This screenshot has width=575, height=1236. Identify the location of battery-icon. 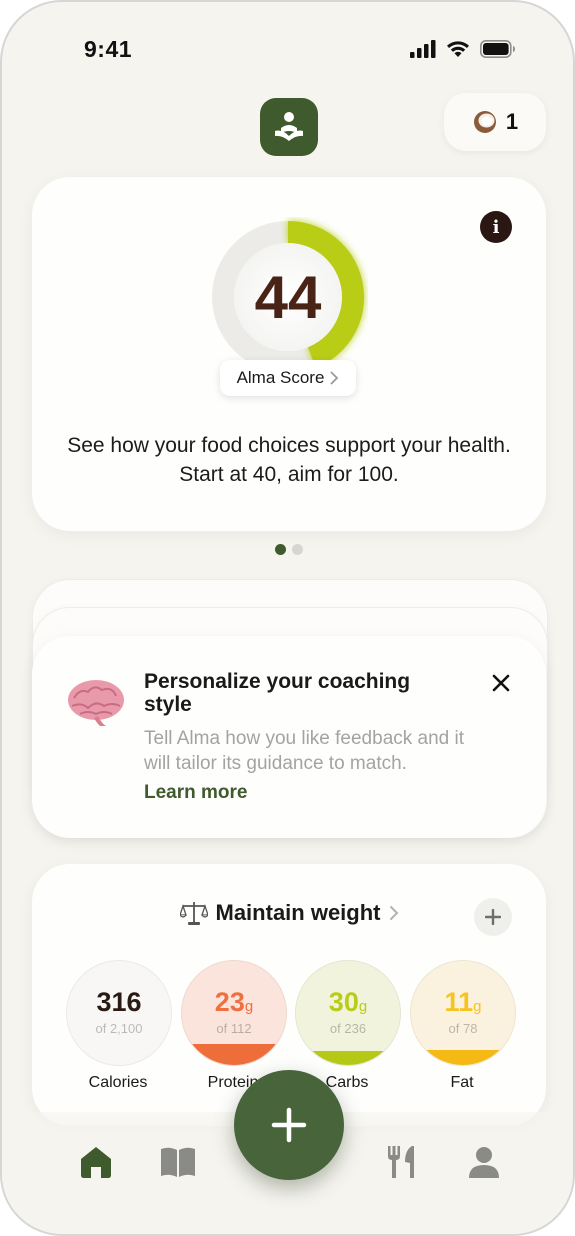
(497, 49).